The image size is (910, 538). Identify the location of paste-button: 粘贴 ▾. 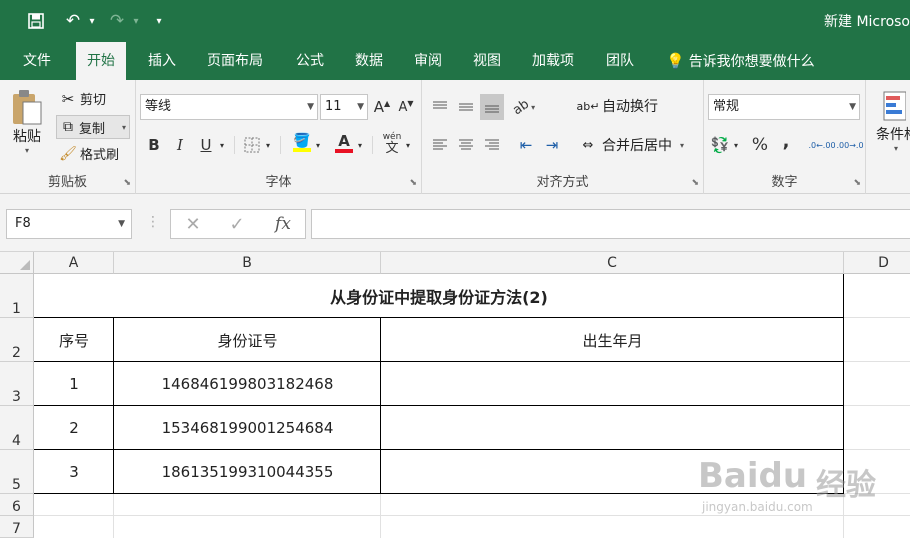
(27, 121).